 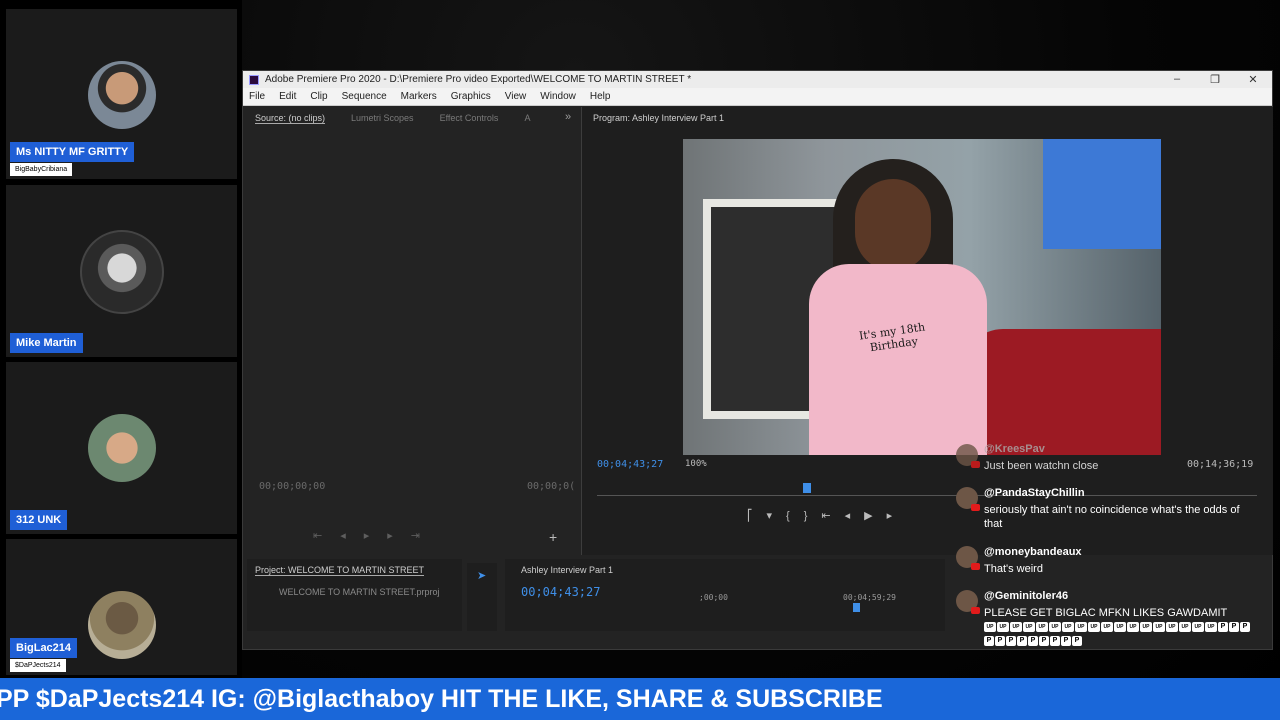 I want to click on source-duration: 00;00;0(, so click(x=551, y=486).